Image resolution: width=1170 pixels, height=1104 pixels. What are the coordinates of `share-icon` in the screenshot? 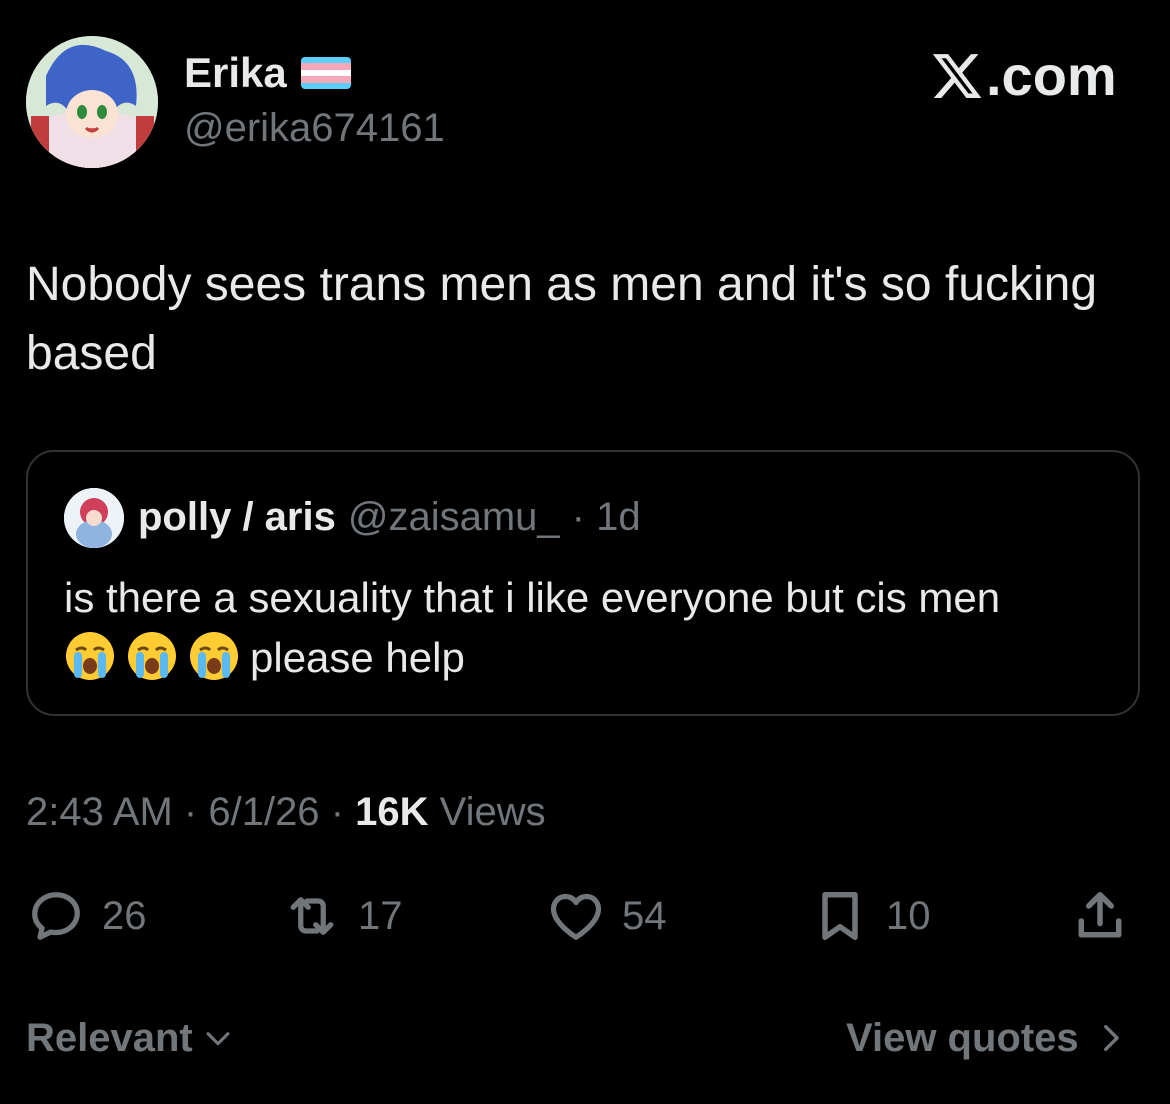 It's located at (1100, 915).